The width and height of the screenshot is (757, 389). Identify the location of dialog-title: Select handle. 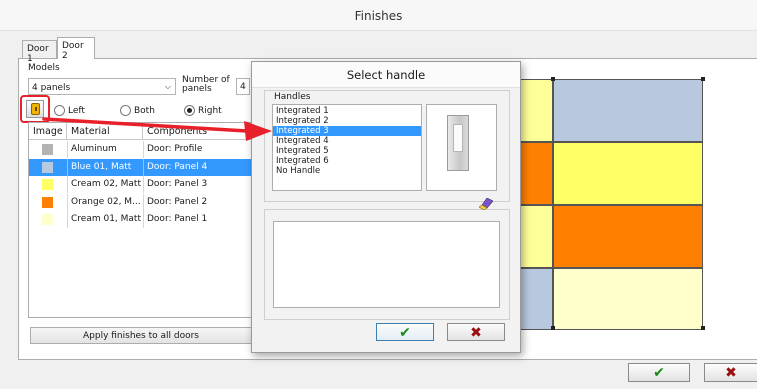
(386, 75).